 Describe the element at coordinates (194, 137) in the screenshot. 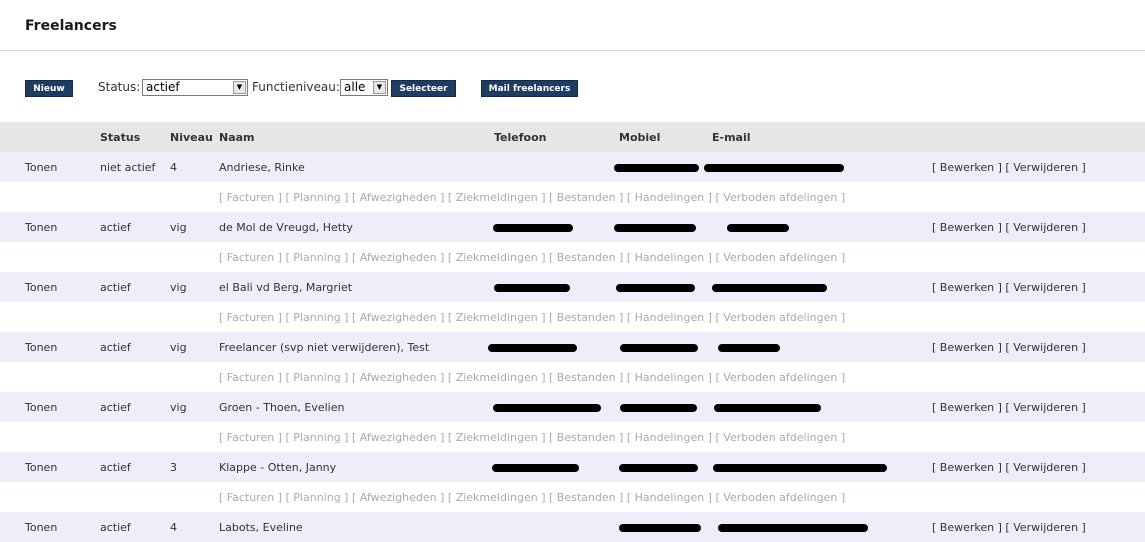

I see `column-header-niveau: Niveau` at that location.